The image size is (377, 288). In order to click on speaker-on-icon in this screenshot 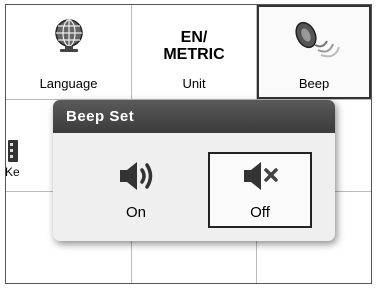, I will do `click(137, 178)`.